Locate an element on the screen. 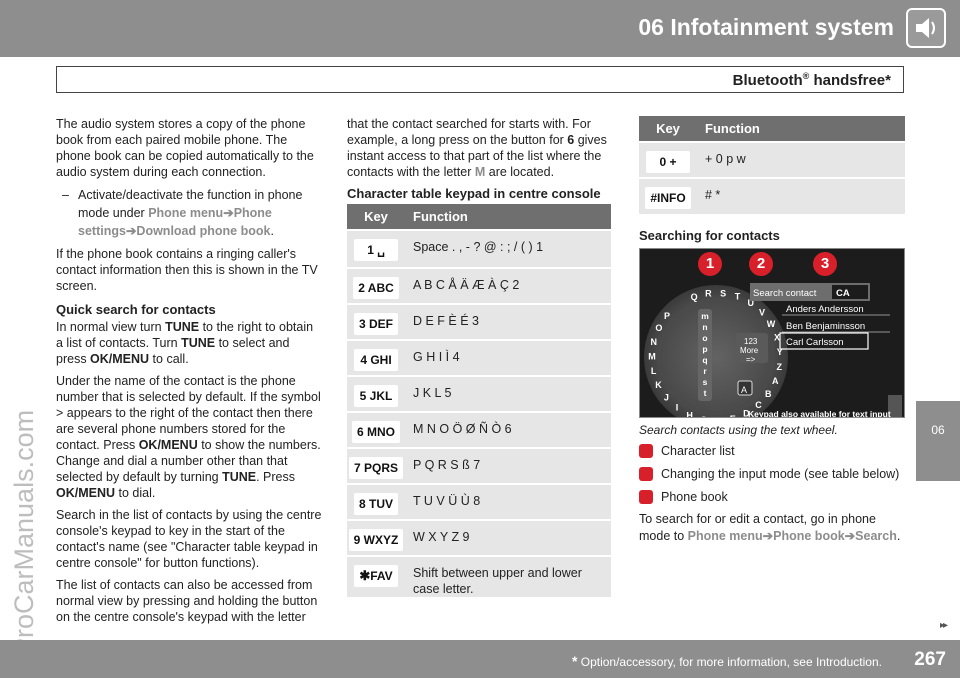 Image resolution: width=960 pixels, height=678 pixels. text-wheel-graphic: QRSTUVWXYZABCDEFGHIJKLMNOP mnopqrst is located at coordinates (772, 333).